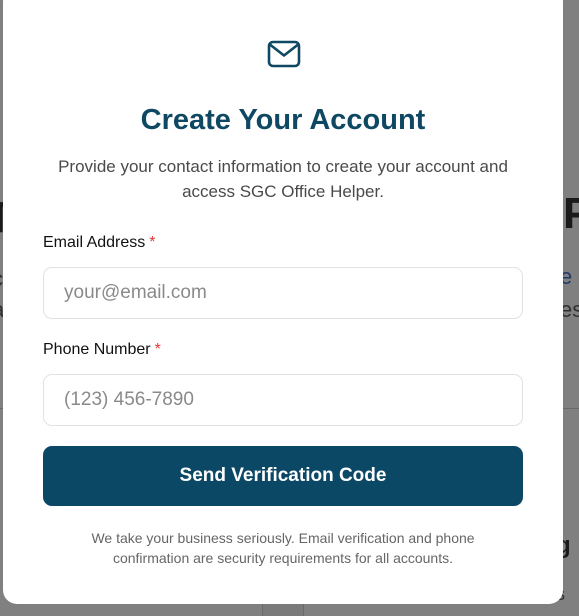 Image resolution: width=579 pixels, height=616 pixels. What do you see at coordinates (283, 293) in the screenshot?
I see `email-input` at bounding box center [283, 293].